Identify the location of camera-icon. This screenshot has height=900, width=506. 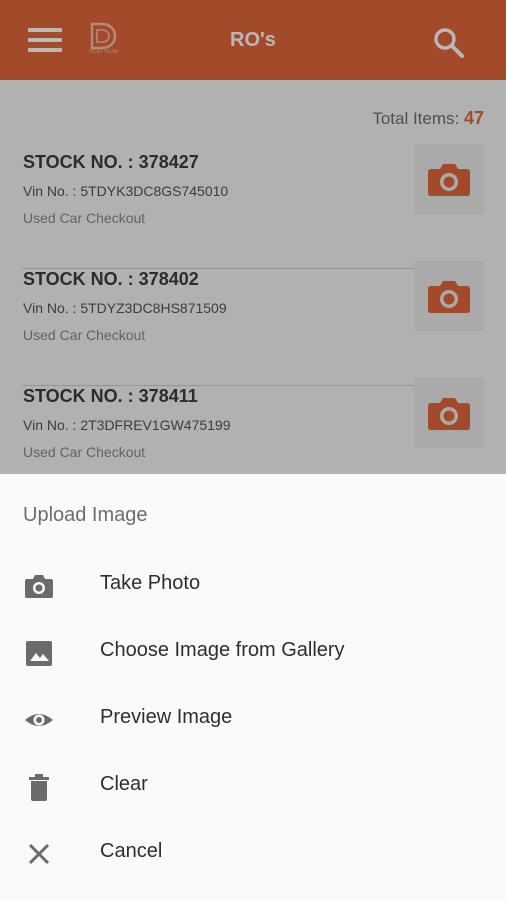
(39, 586).